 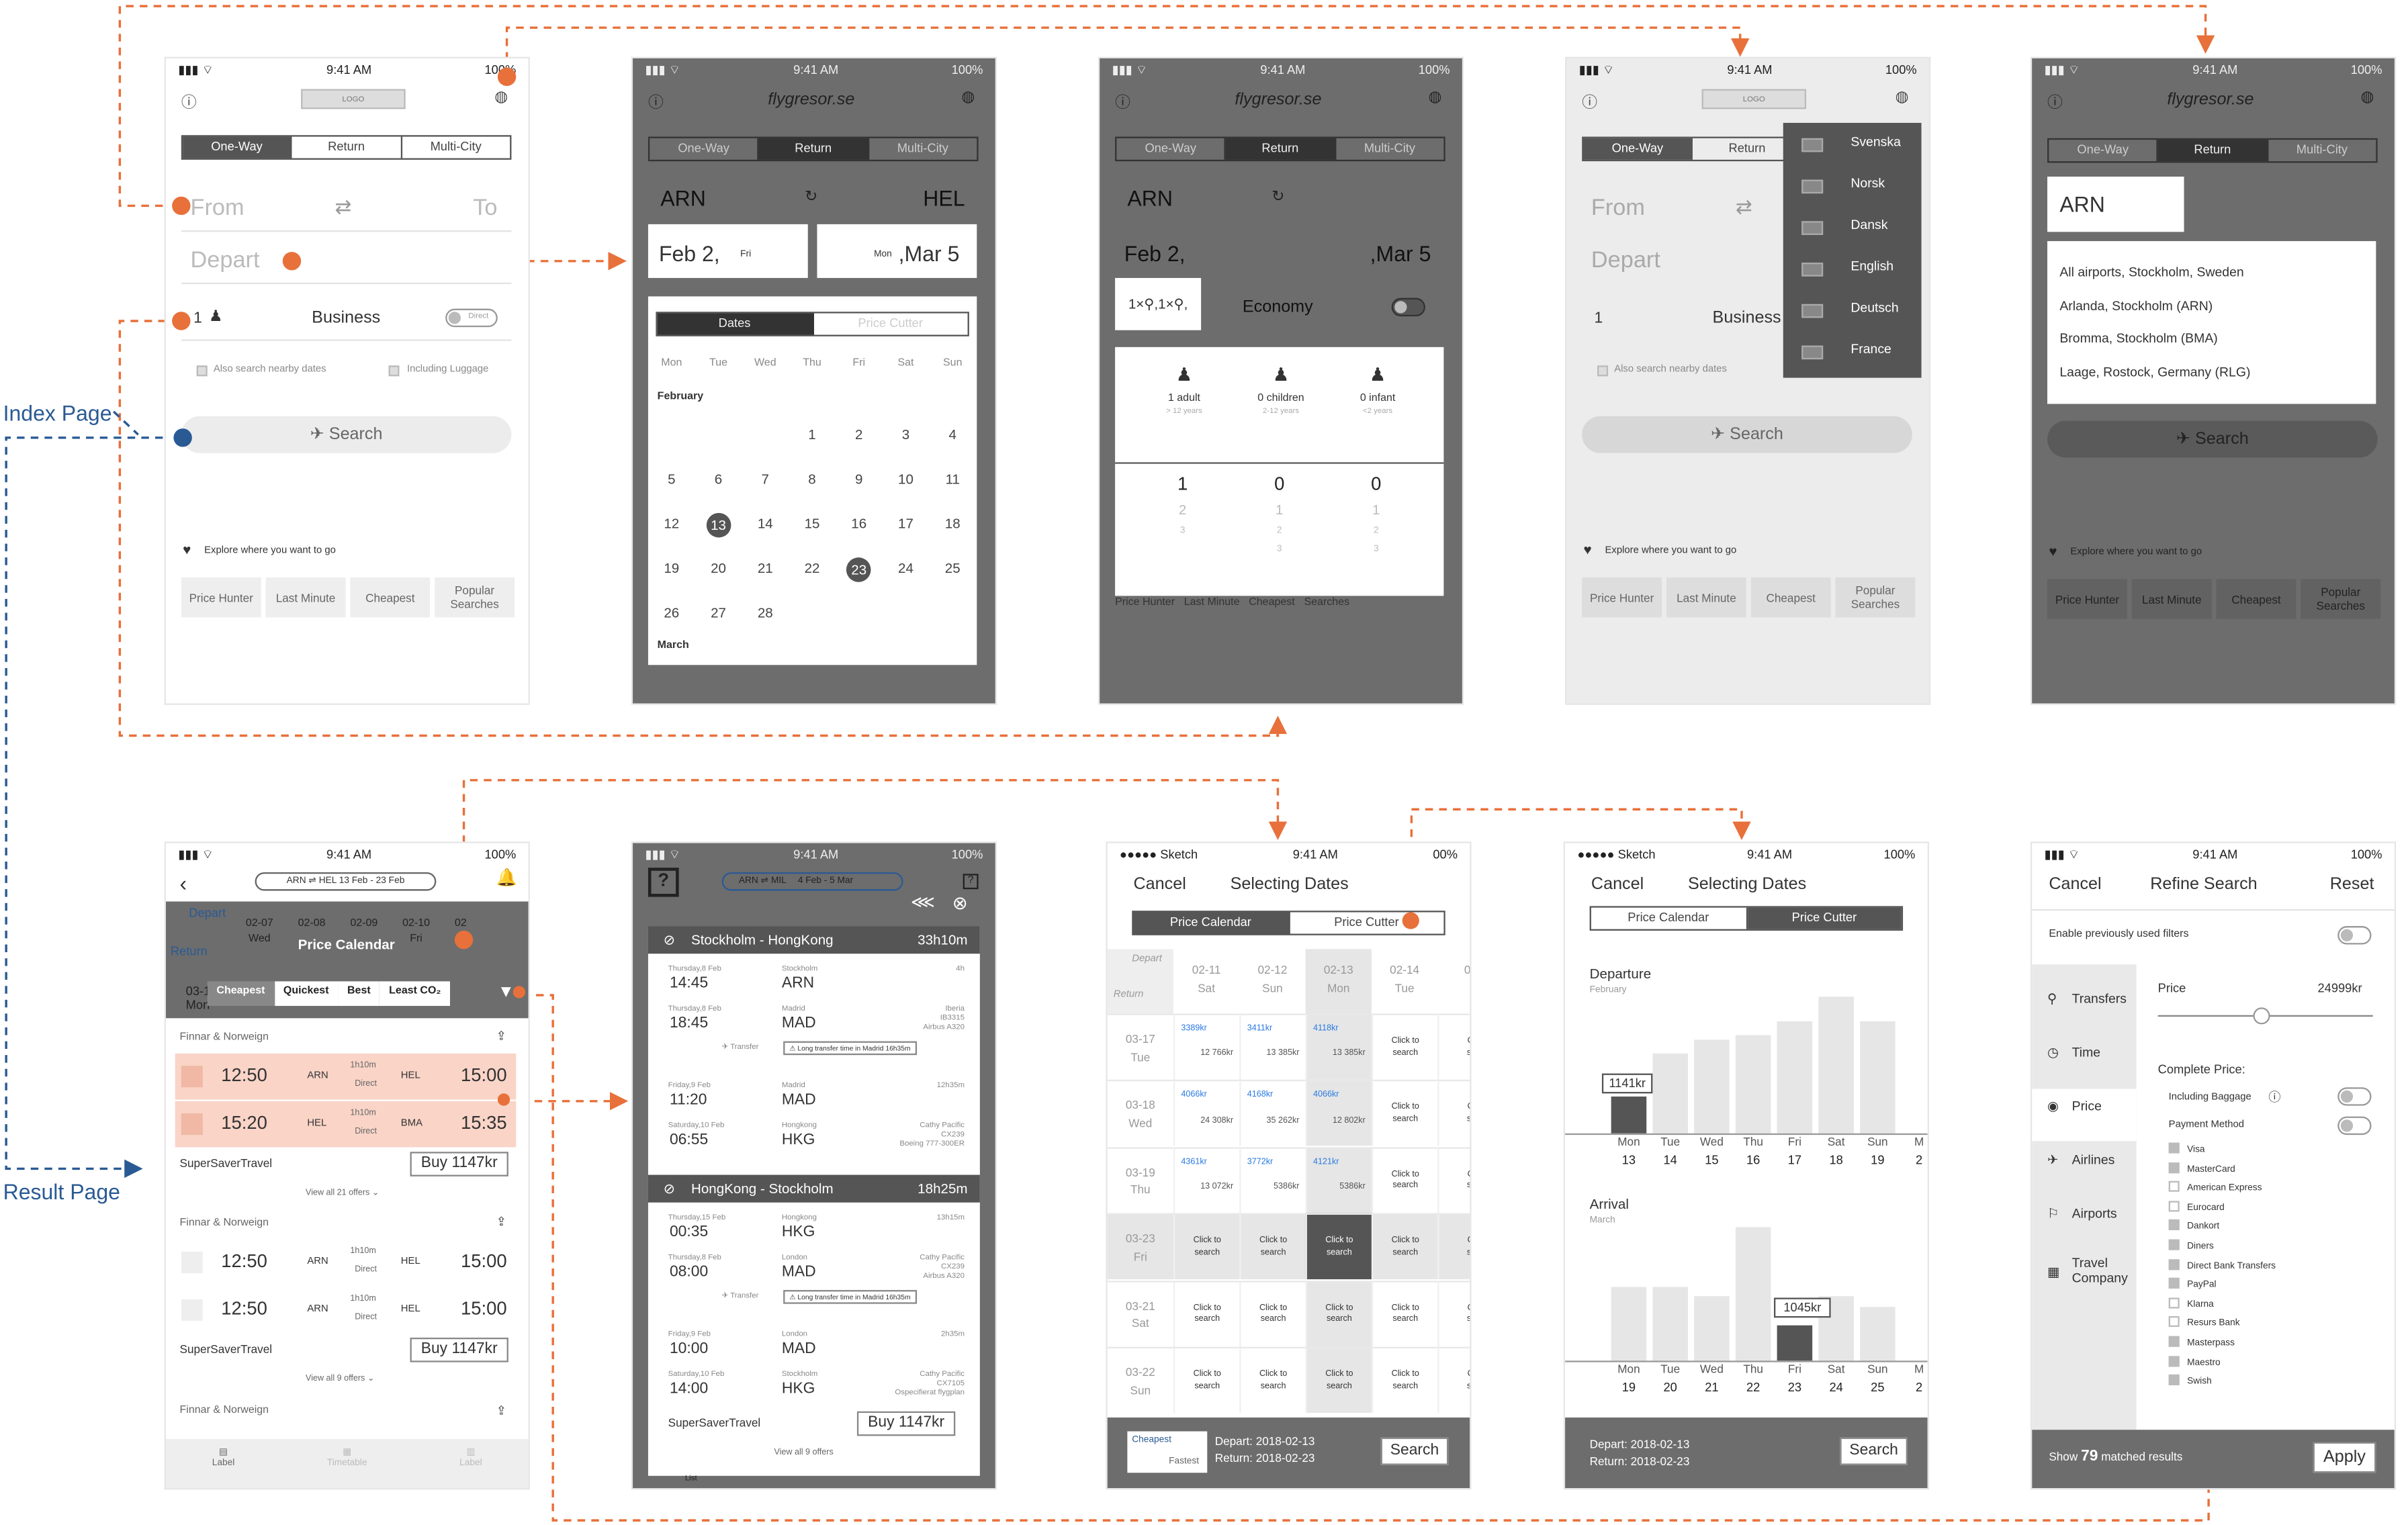 What do you see at coordinates (1272, 981) in the screenshot?
I see `date-header: 02-12 Sun` at bounding box center [1272, 981].